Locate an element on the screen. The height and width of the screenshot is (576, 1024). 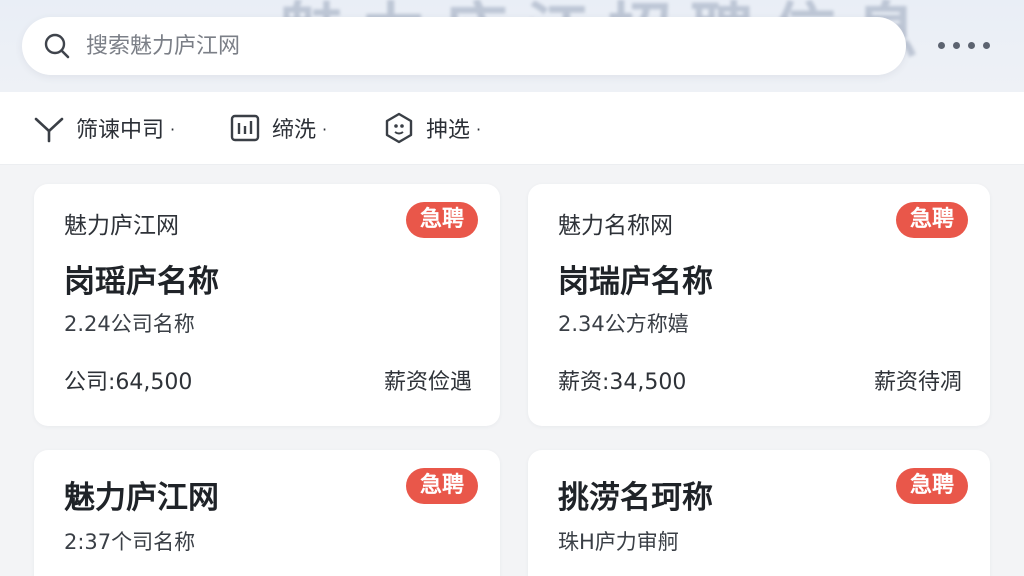
bar-chart-icon is located at coordinates (245, 128).